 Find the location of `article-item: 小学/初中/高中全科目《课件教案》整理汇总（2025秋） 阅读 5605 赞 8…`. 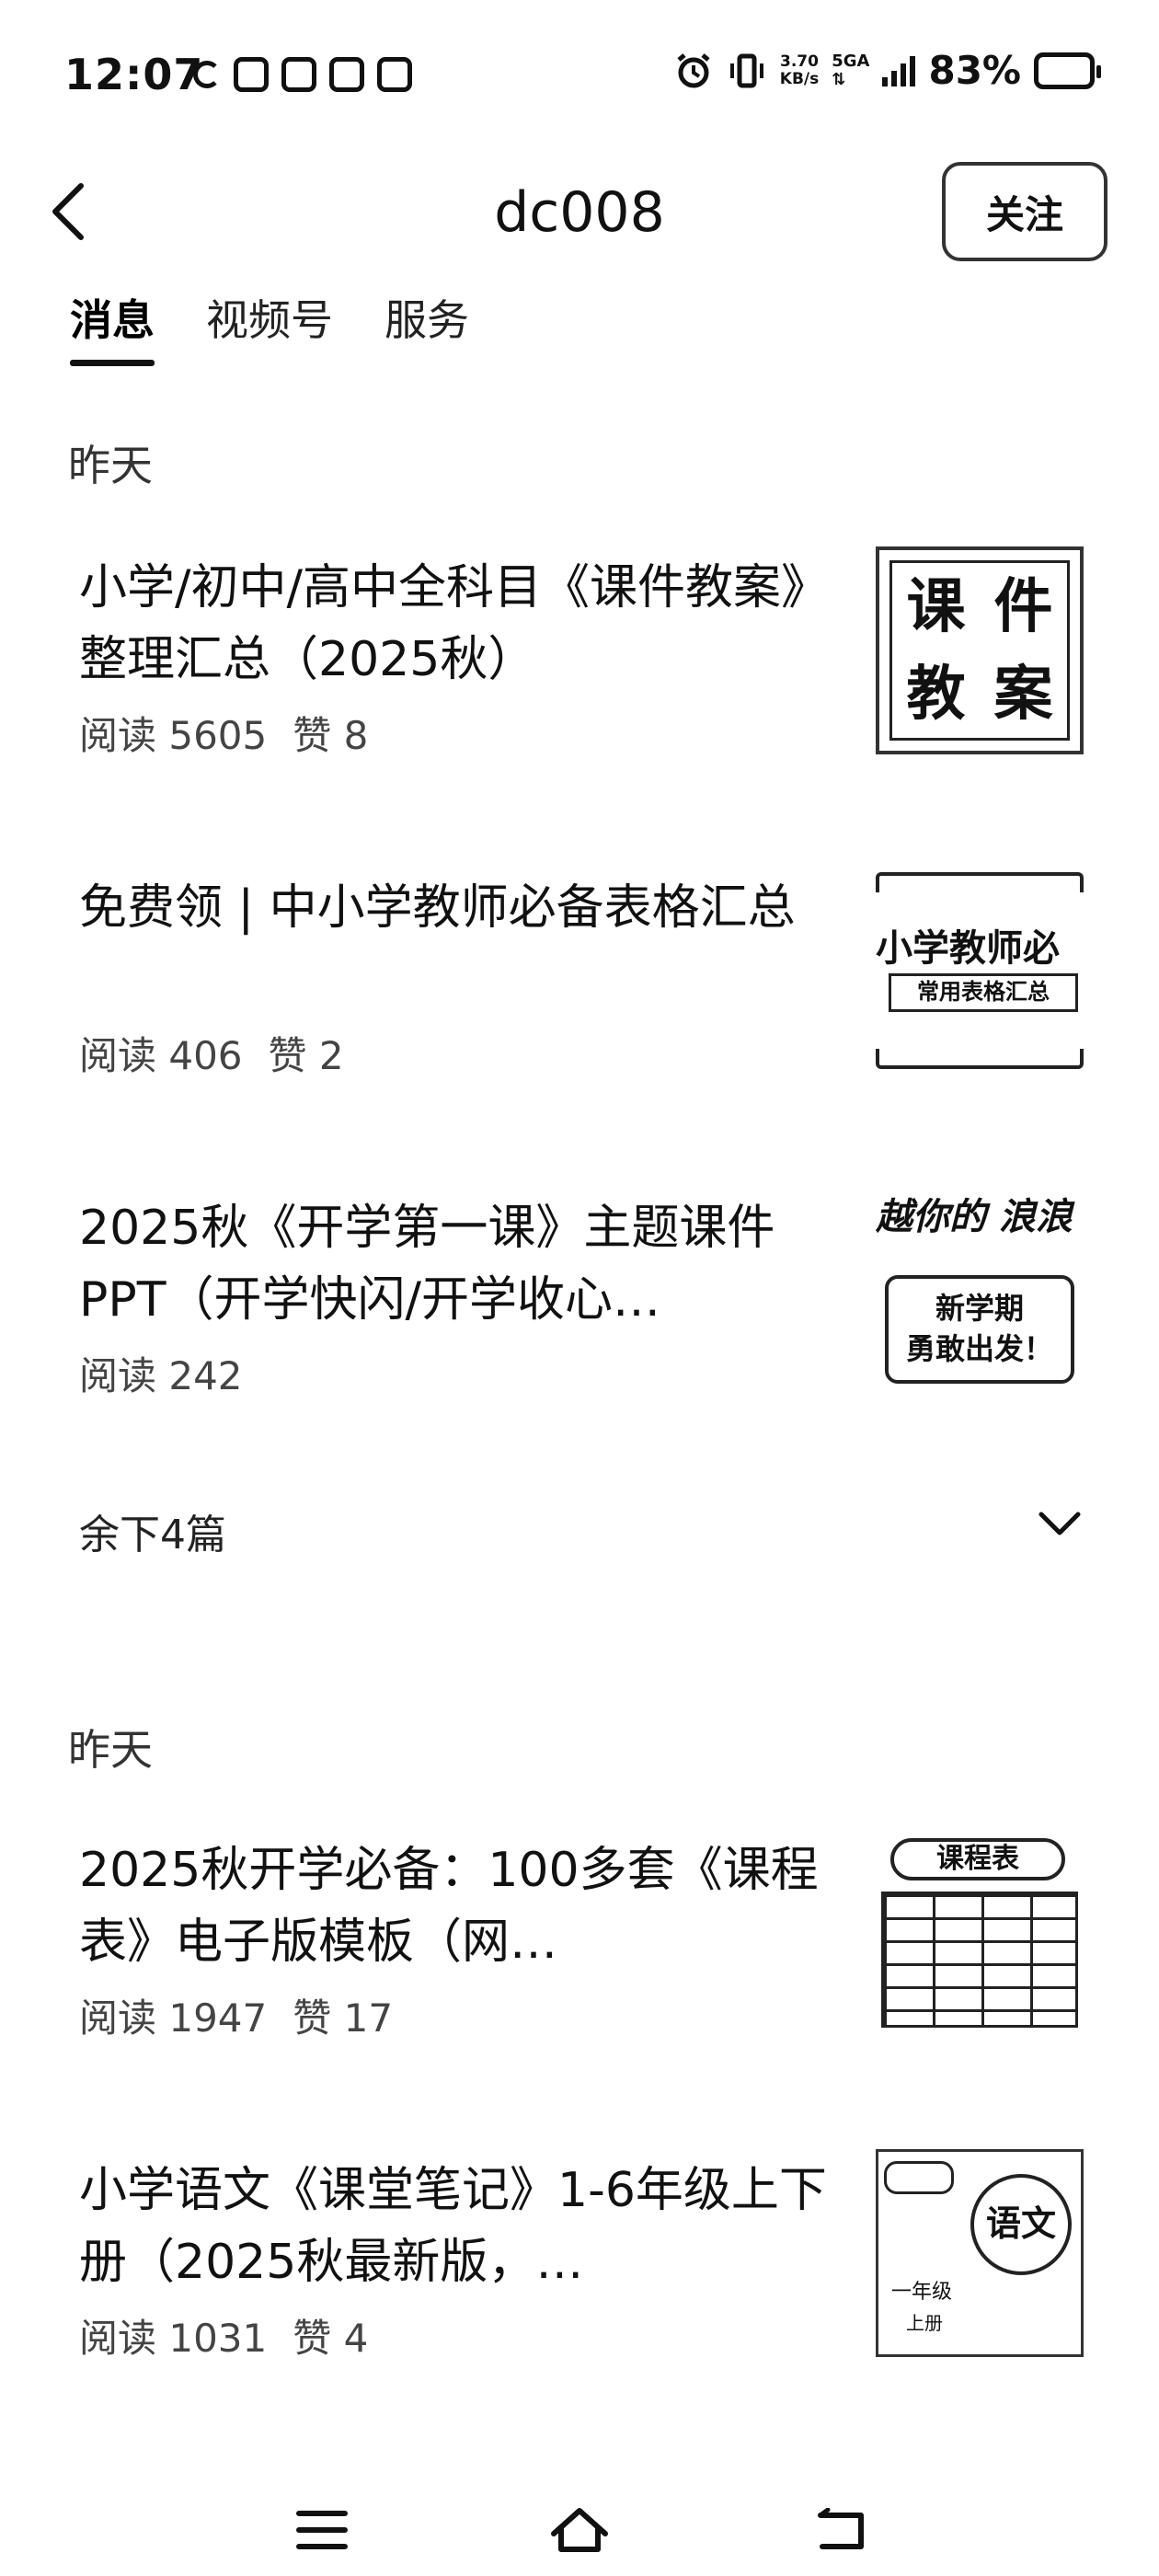

article-item: 小学/初中/高中全科目《课件教案》整理汇总（2025秋） 阅读 5605 赞 8… is located at coordinates (585, 655).